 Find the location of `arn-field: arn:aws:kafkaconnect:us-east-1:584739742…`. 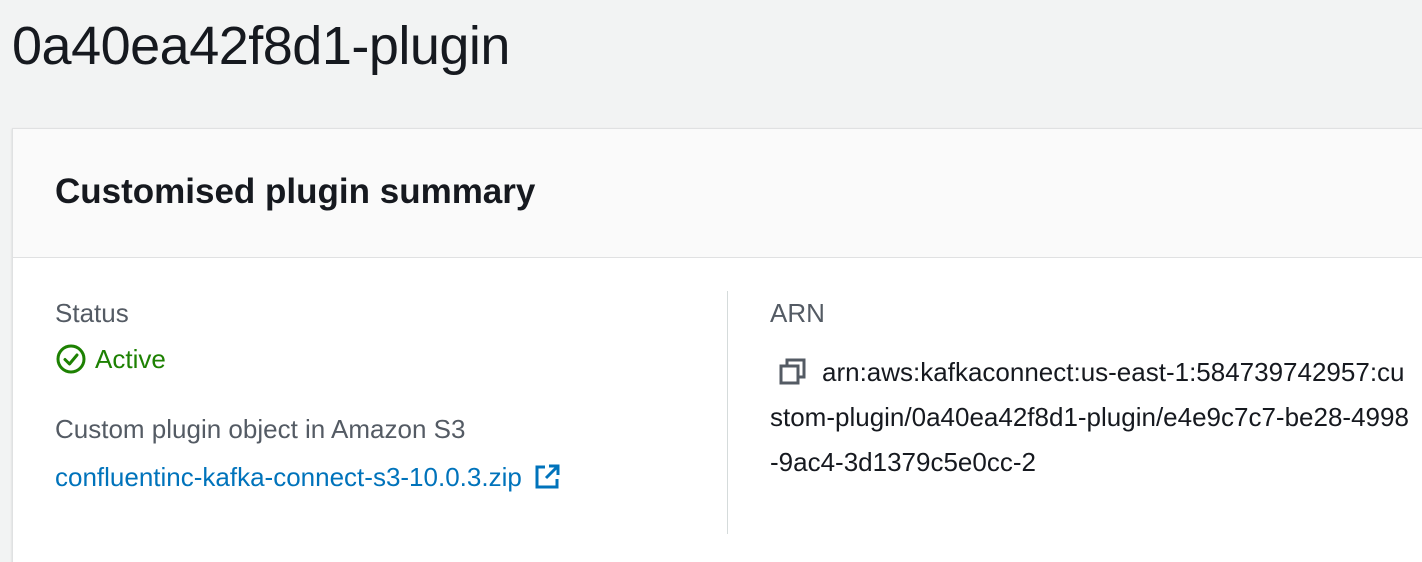

arn-field: arn:aws:kafkaconnect:us-east-1:584739742… is located at coordinates (1090, 417).